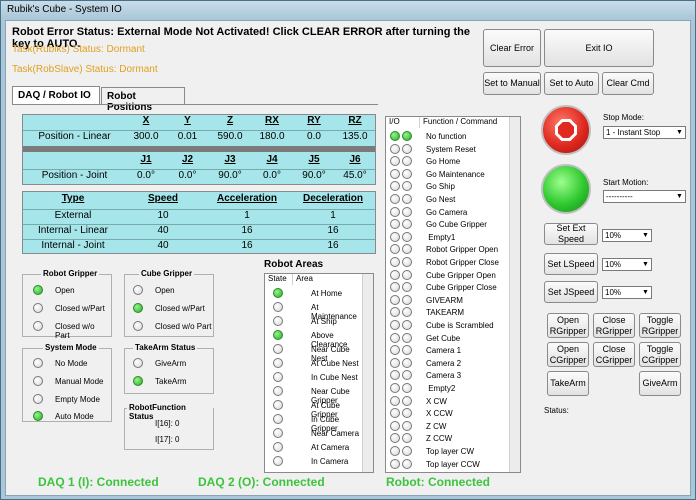  Describe the element at coordinates (367, 373) in the screenshot. I see `areas-scrollbar` at that location.